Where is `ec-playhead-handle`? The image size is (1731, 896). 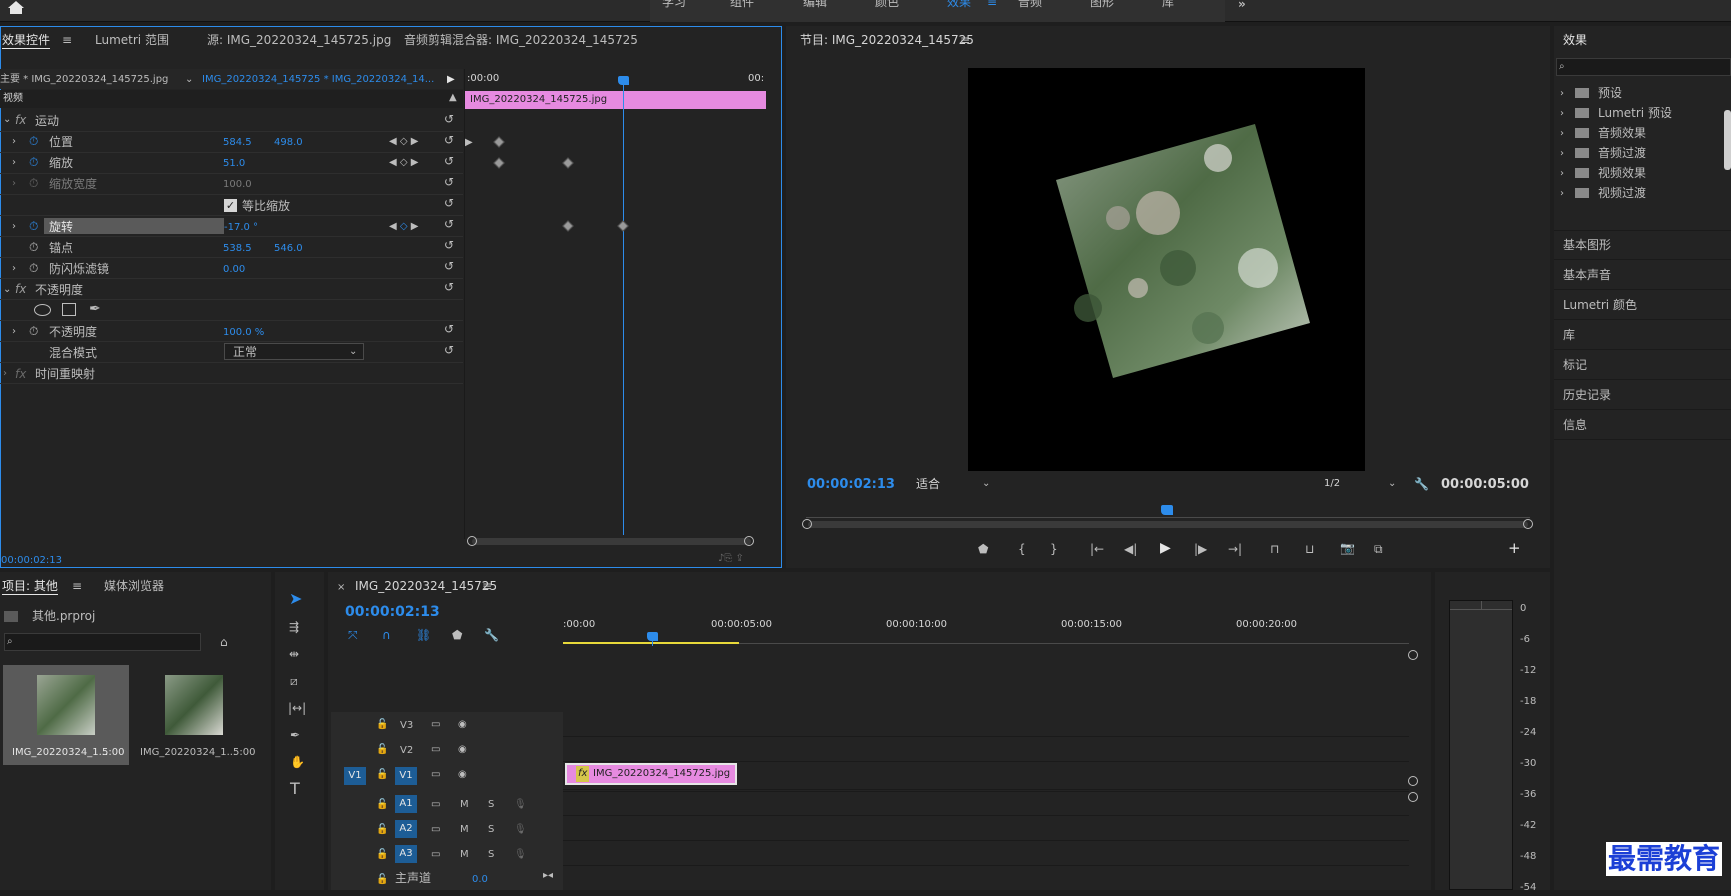 ec-playhead-handle is located at coordinates (623, 80).